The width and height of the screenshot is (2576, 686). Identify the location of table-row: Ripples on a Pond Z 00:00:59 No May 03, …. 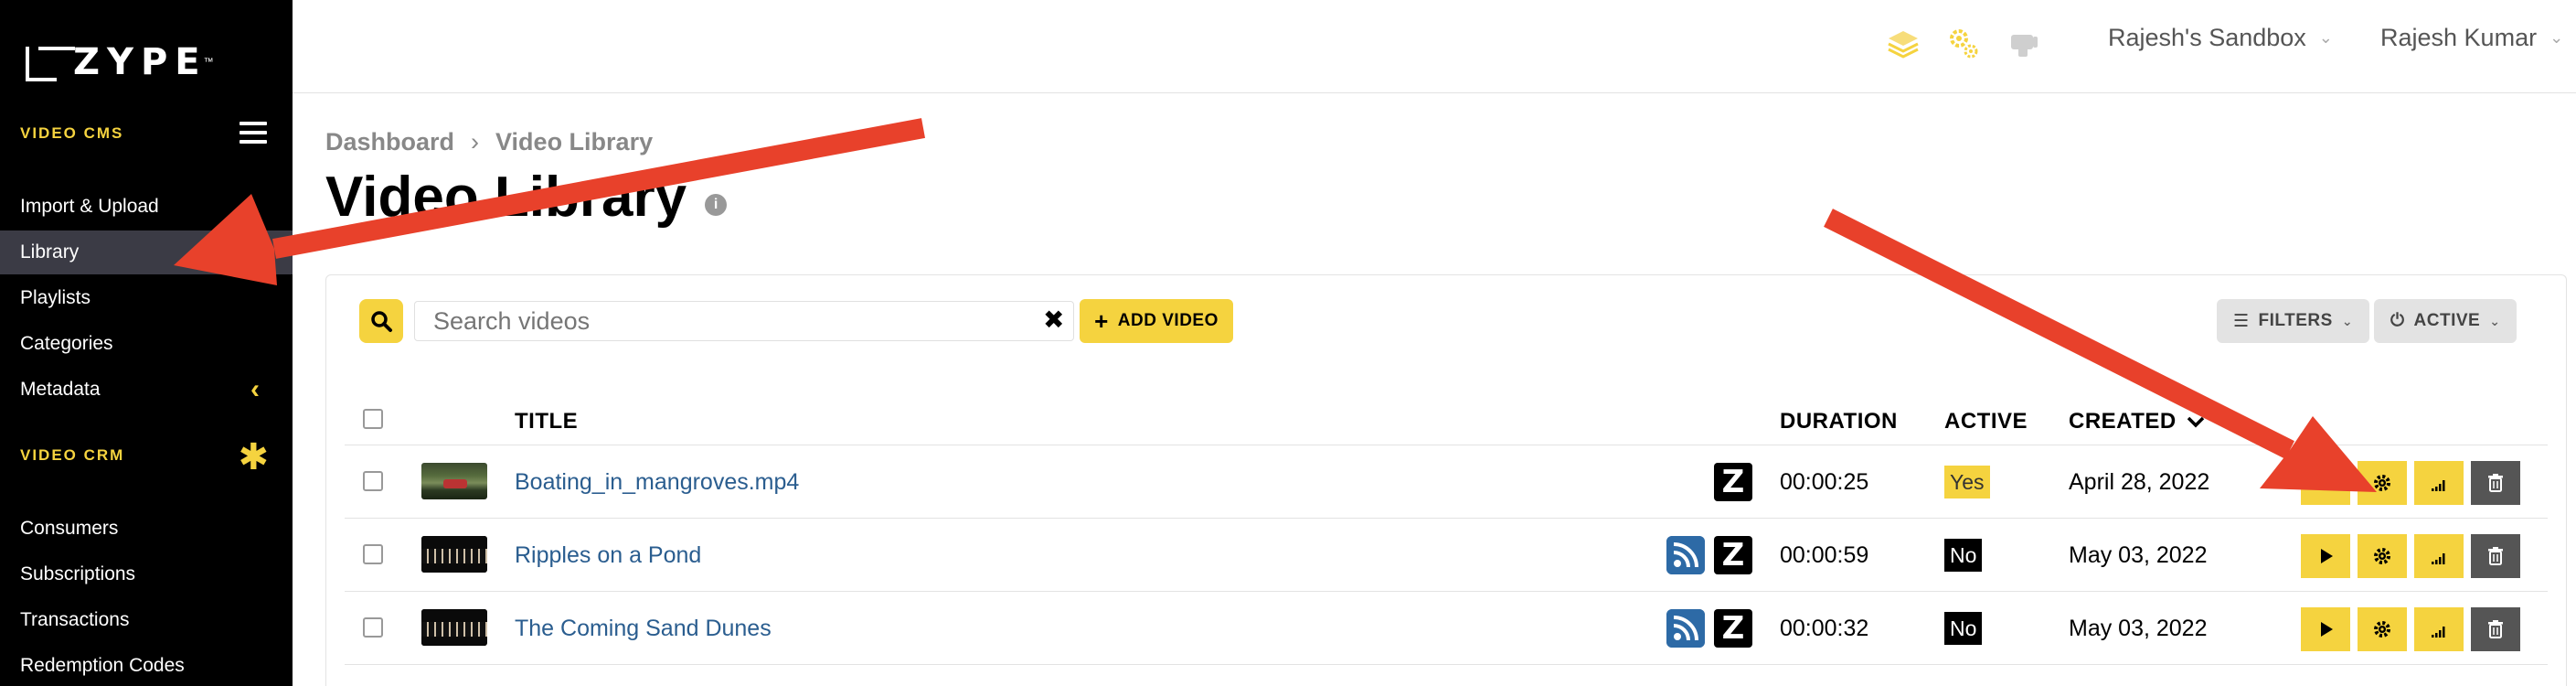
(1446, 555).